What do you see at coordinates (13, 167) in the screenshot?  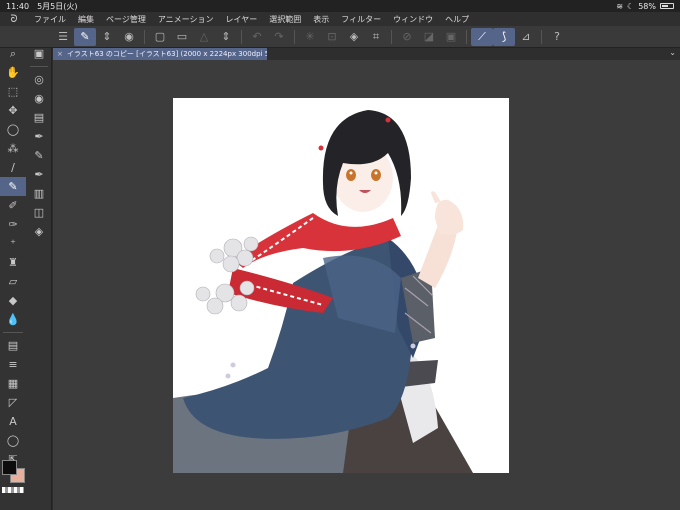 I see `eyedropper-icon: ∕` at bounding box center [13, 167].